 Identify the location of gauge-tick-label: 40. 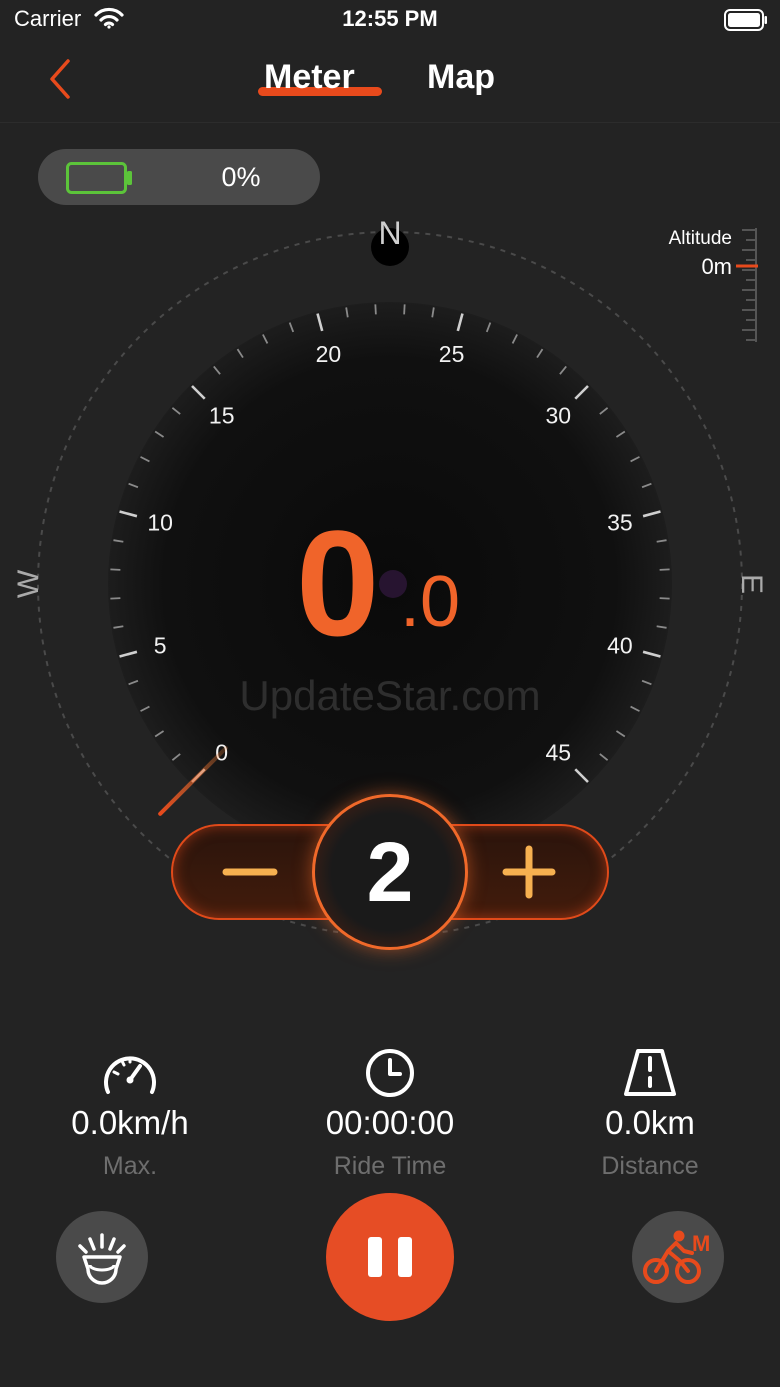
(620, 646).